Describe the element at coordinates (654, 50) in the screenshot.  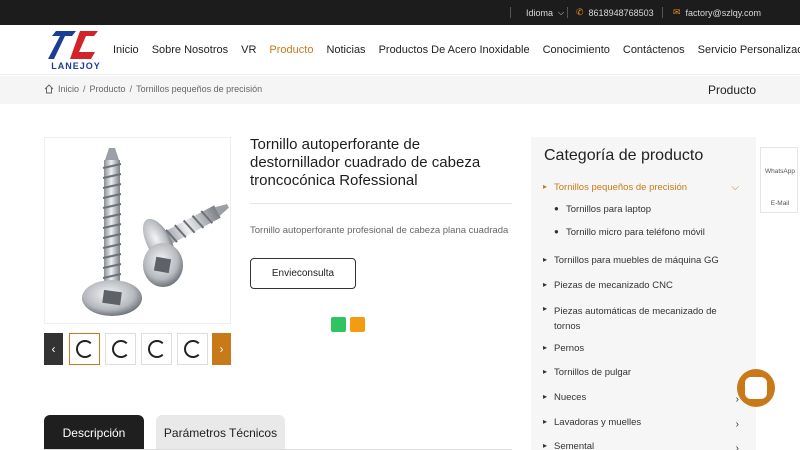
I see `nav-item-contactenos: Contáctenos` at that location.